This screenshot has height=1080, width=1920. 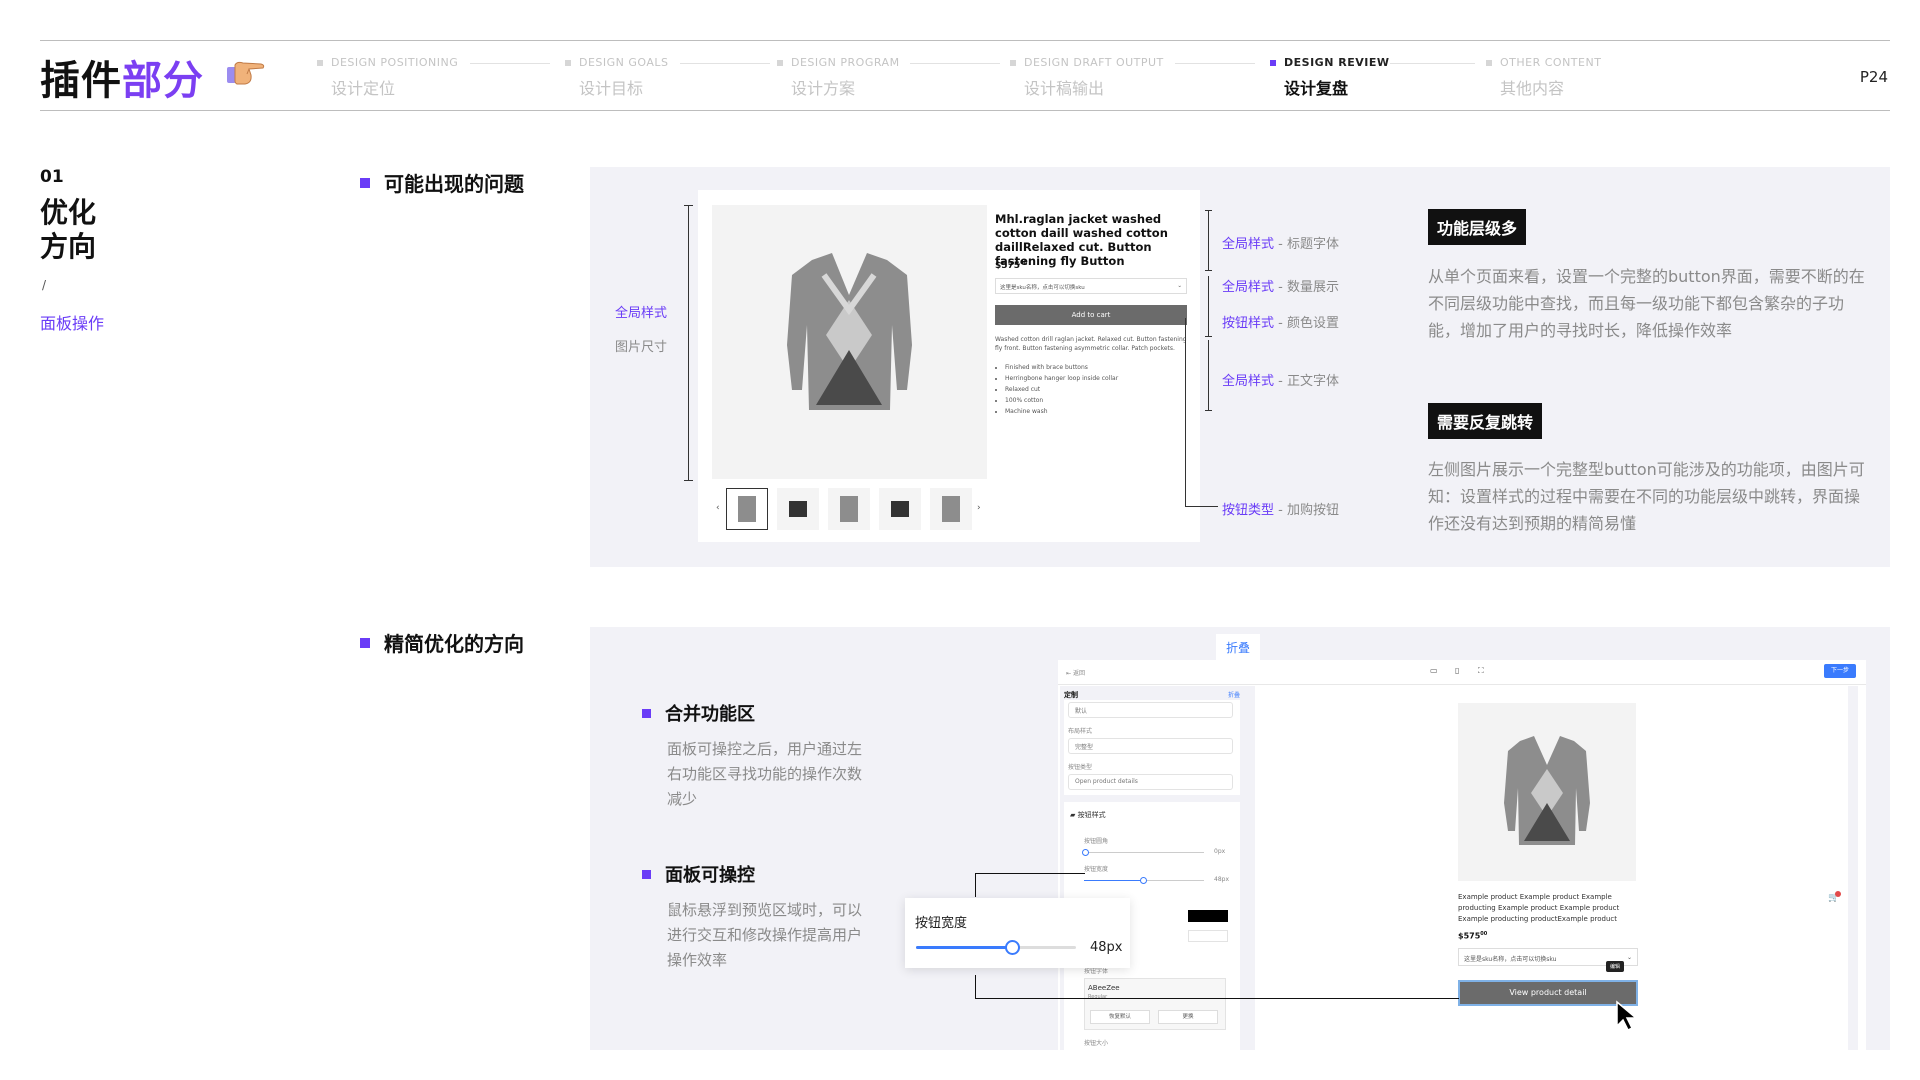 I want to click on font-name: ABeeZee, so click(x=1104, y=988).